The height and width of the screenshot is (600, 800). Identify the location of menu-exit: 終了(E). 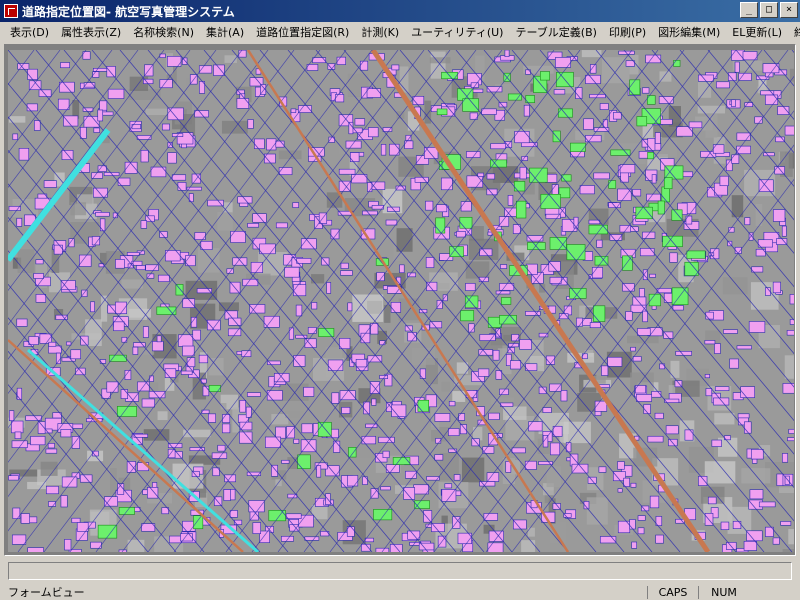
(794, 32).